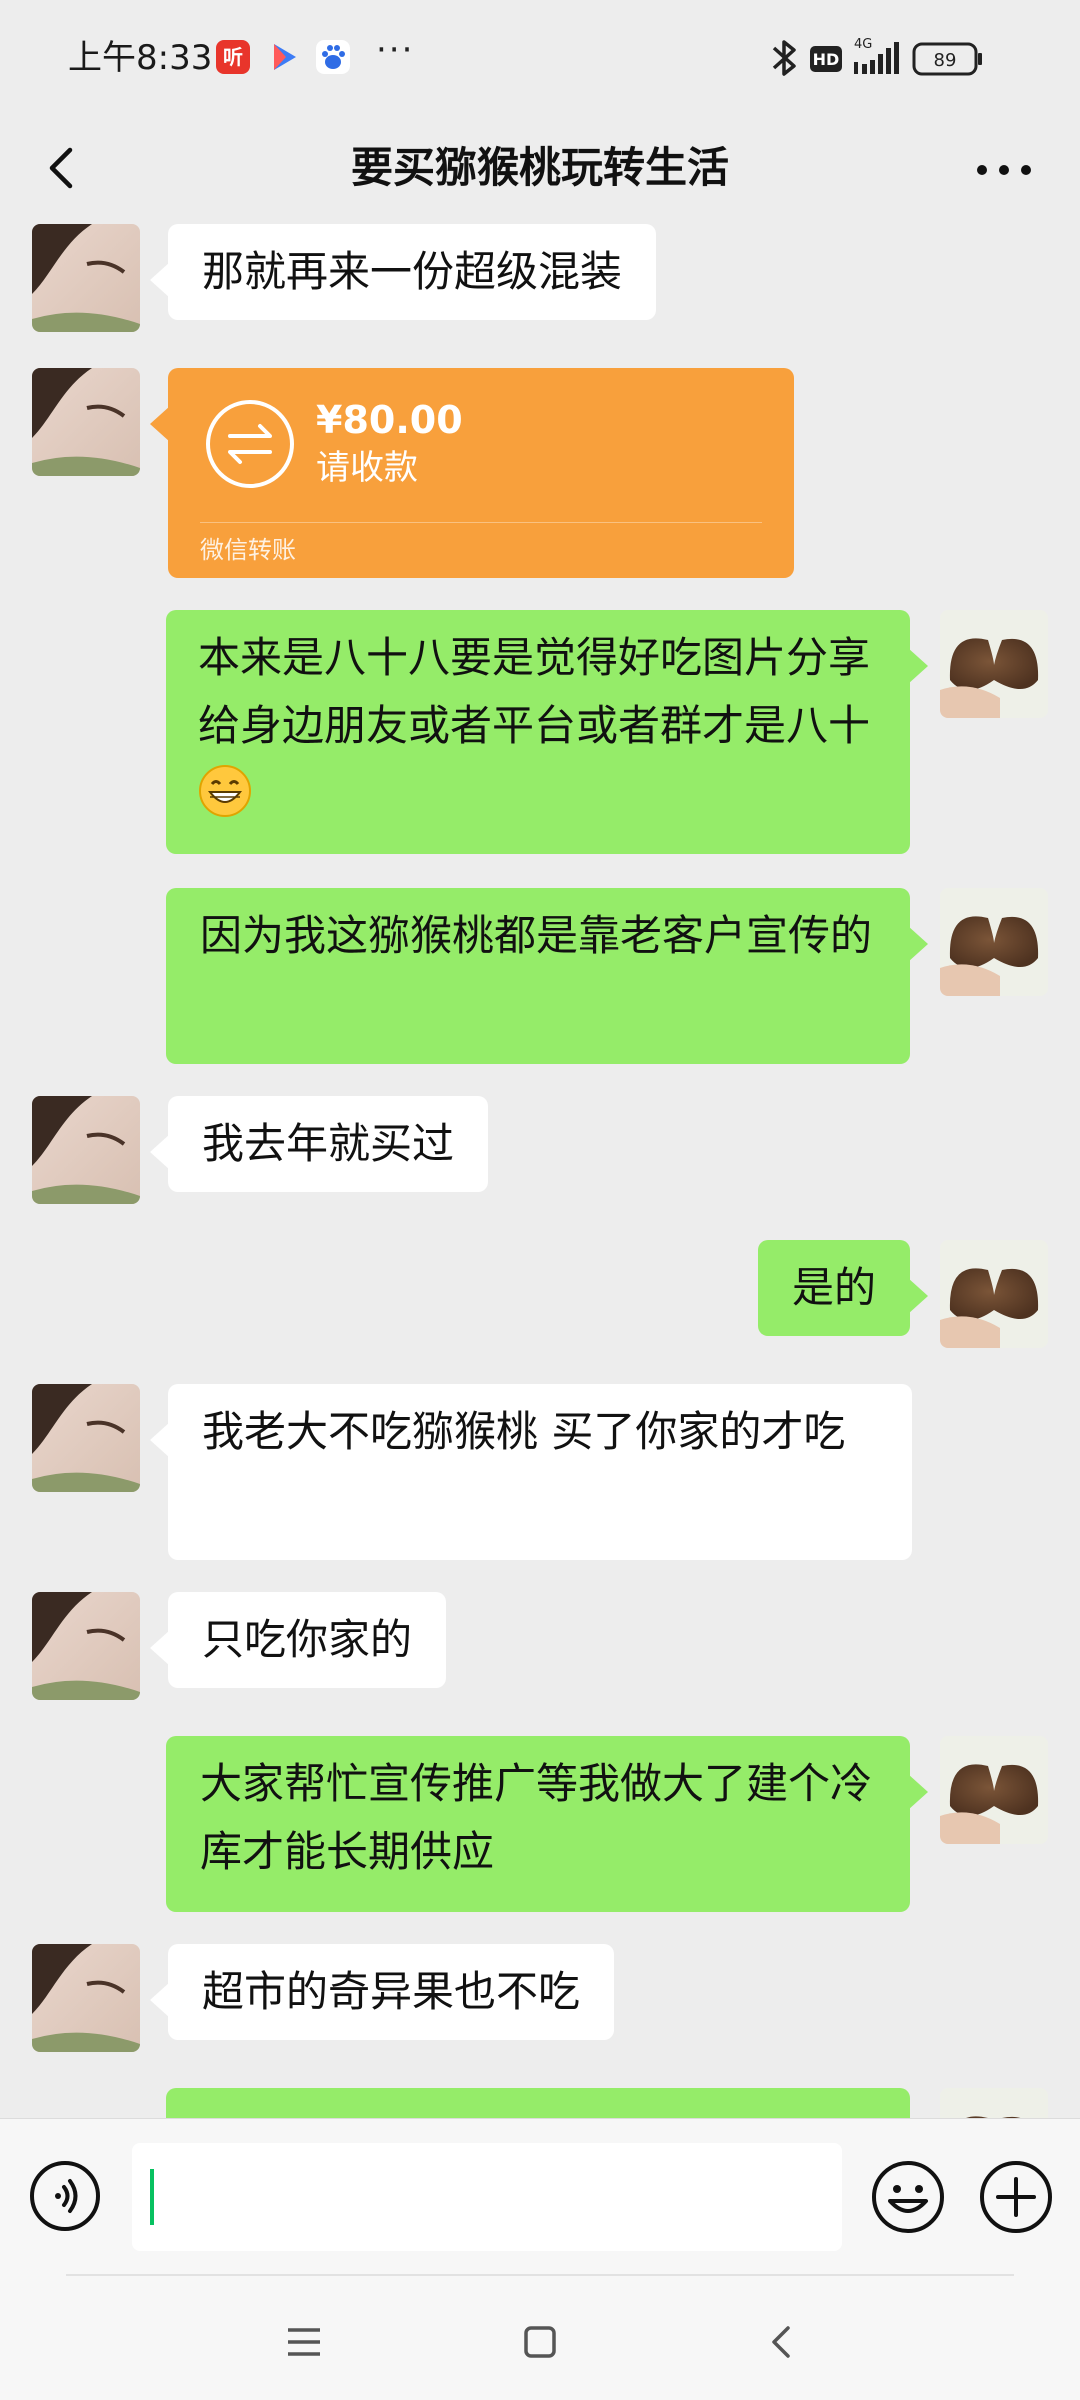 The height and width of the screenshot is (2400, 1080). What do you see at coordinates (540, 59) in the screenshot?
I see `status-bar: 上午8:33 听 ··· HD 4G 89` at bounding box center [540, 59].